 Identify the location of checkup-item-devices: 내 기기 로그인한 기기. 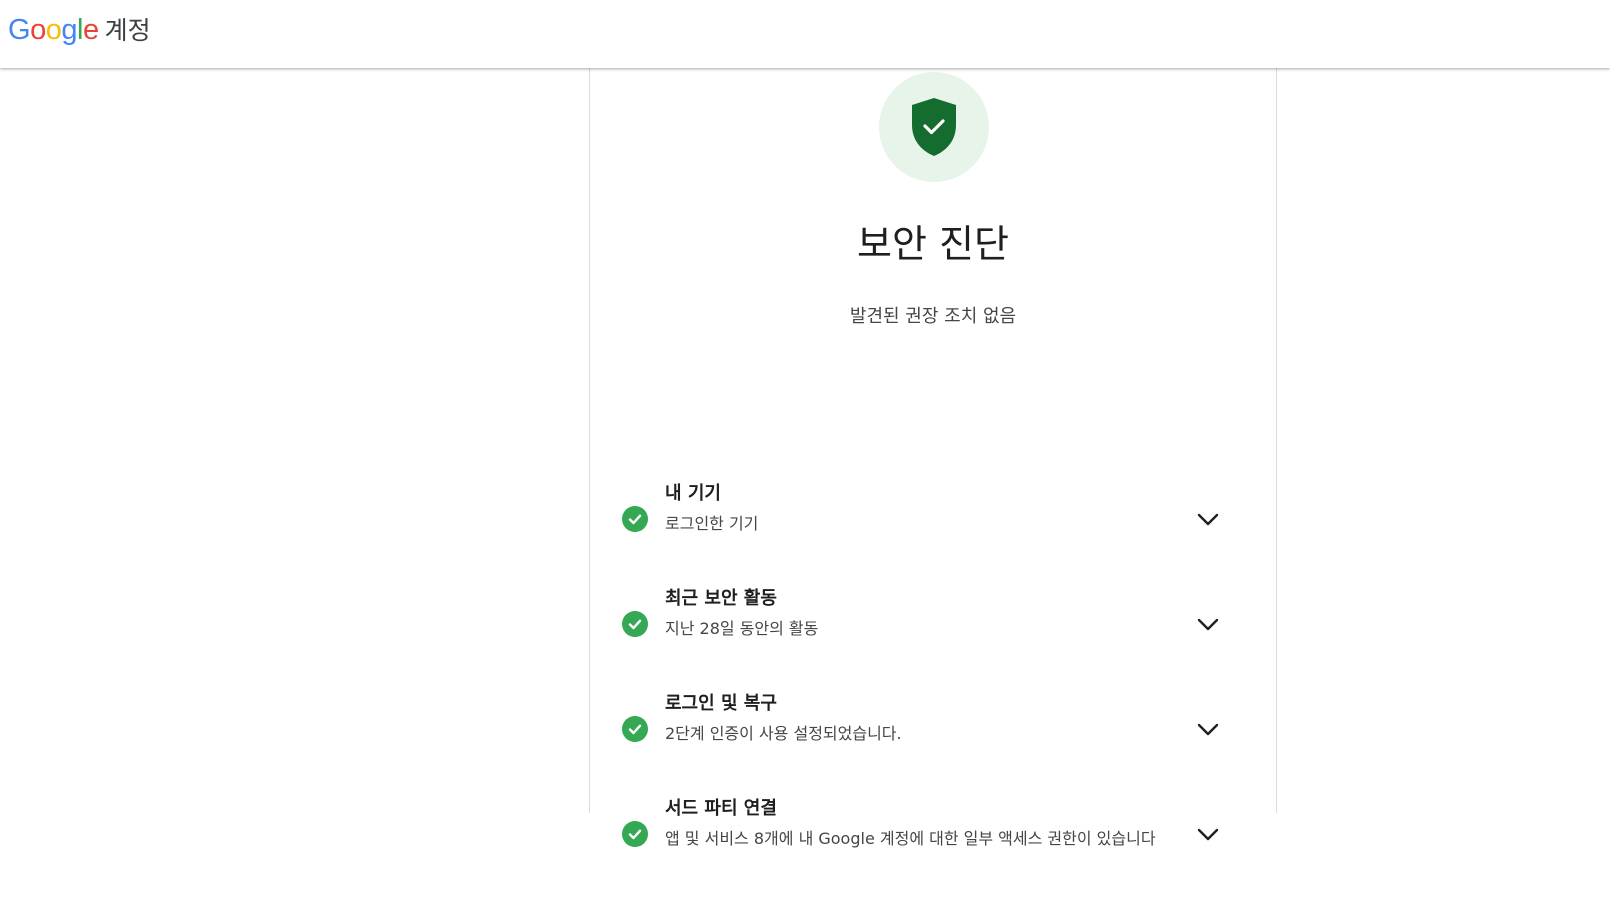
(933, 533).